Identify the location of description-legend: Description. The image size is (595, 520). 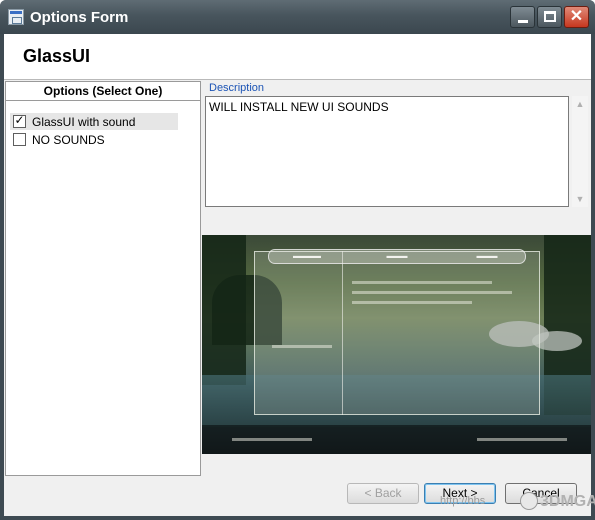
(237, 88).